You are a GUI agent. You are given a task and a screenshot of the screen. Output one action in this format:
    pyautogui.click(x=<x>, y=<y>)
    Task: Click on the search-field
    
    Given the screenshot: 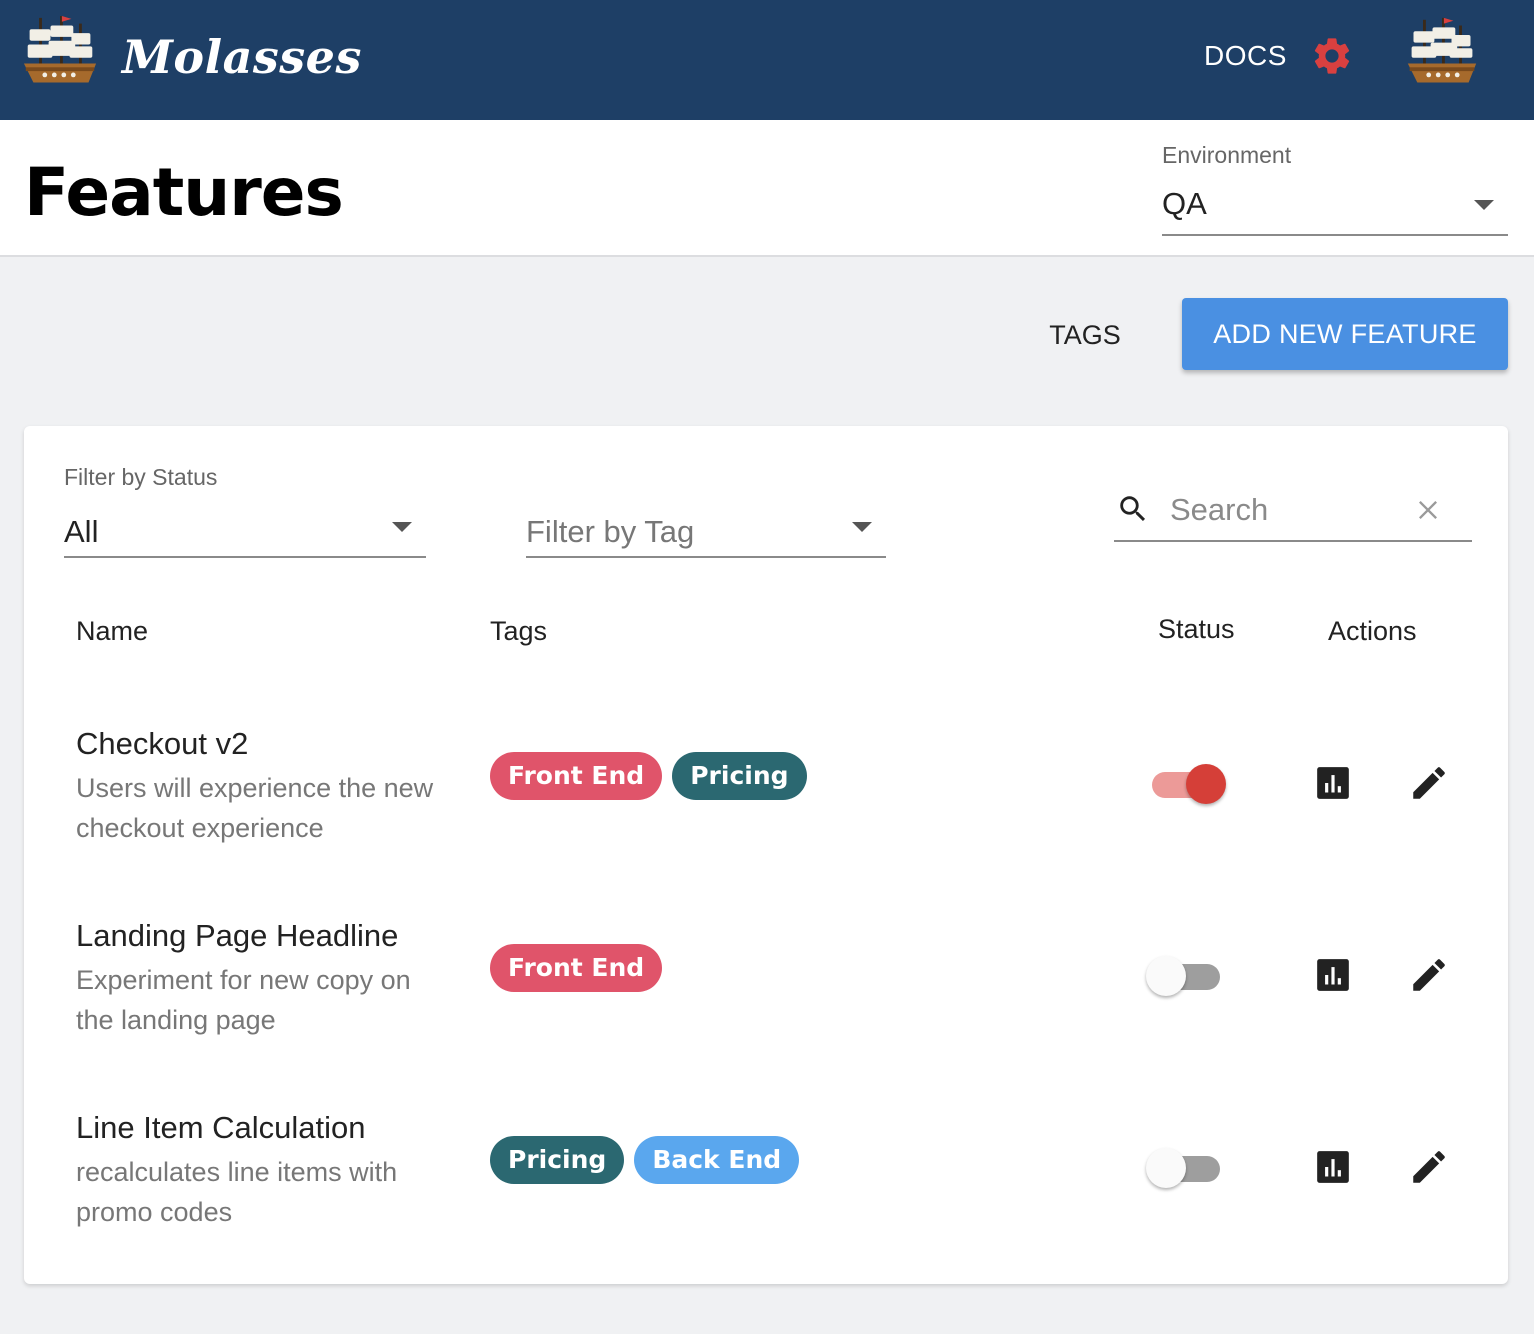 What is the action you would take?
    pyautogui.click(x=1293, y=515)
    